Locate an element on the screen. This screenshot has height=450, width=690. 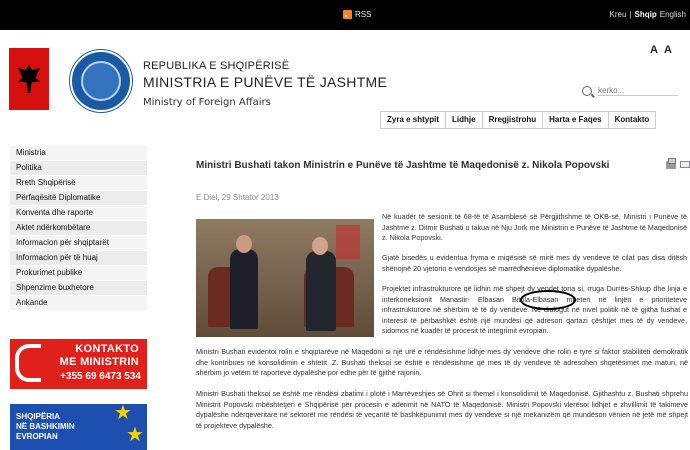
top-bar: RSS Kreu | Shqip English is located at coordinates (345, 15).